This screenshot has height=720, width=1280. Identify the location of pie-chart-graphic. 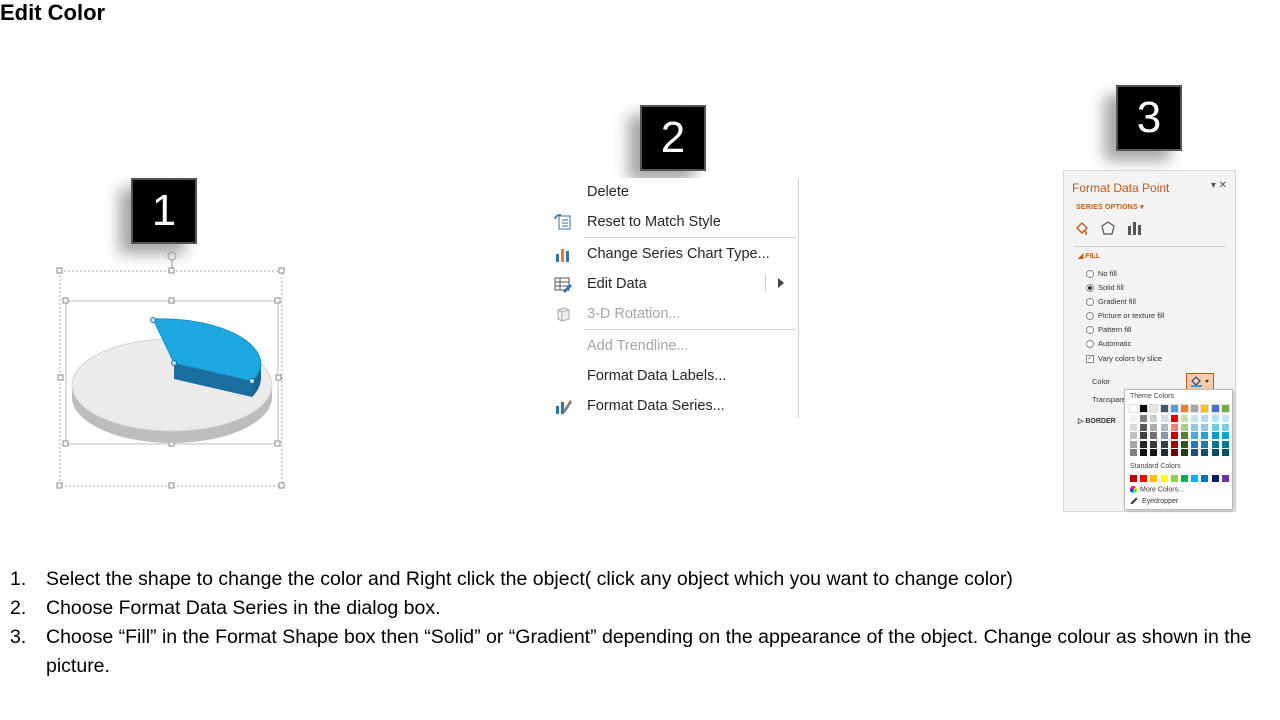
(172, 370).